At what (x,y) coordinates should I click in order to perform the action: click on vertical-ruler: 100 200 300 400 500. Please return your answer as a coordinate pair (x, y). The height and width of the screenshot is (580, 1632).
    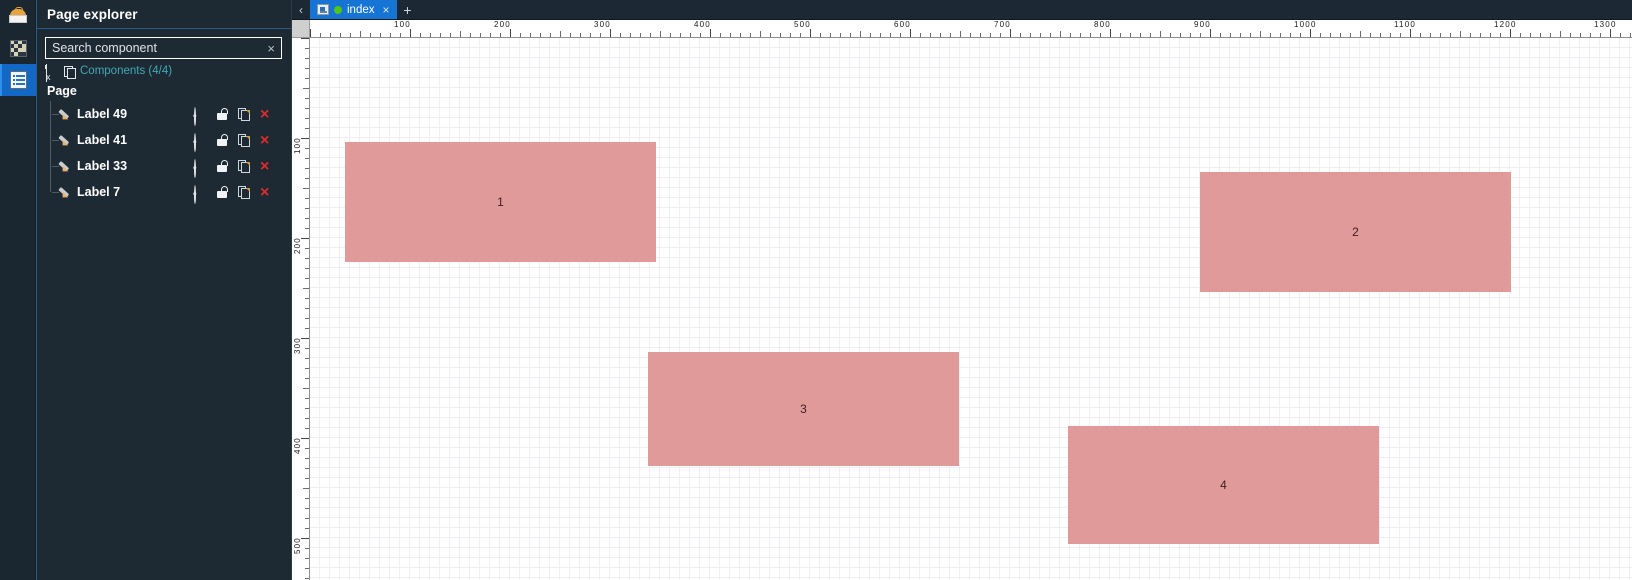
    Looking at the image, I should click on (301, 309).